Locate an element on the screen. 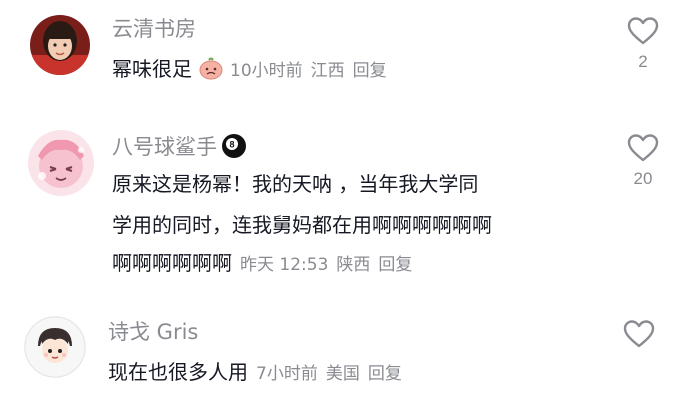 The height and width of the screenshot is (419, 690). eight-ball-icon: 8 is located at coordinates (234, 146).